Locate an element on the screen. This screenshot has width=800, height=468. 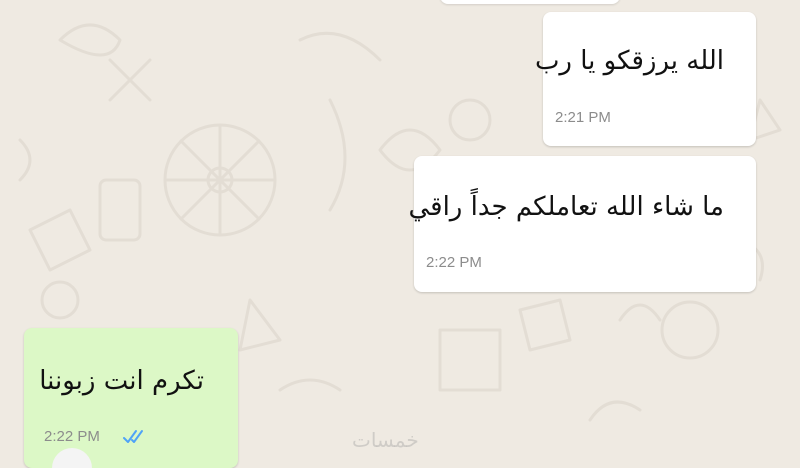
double-check-icon is located at coordinates (133, 436).